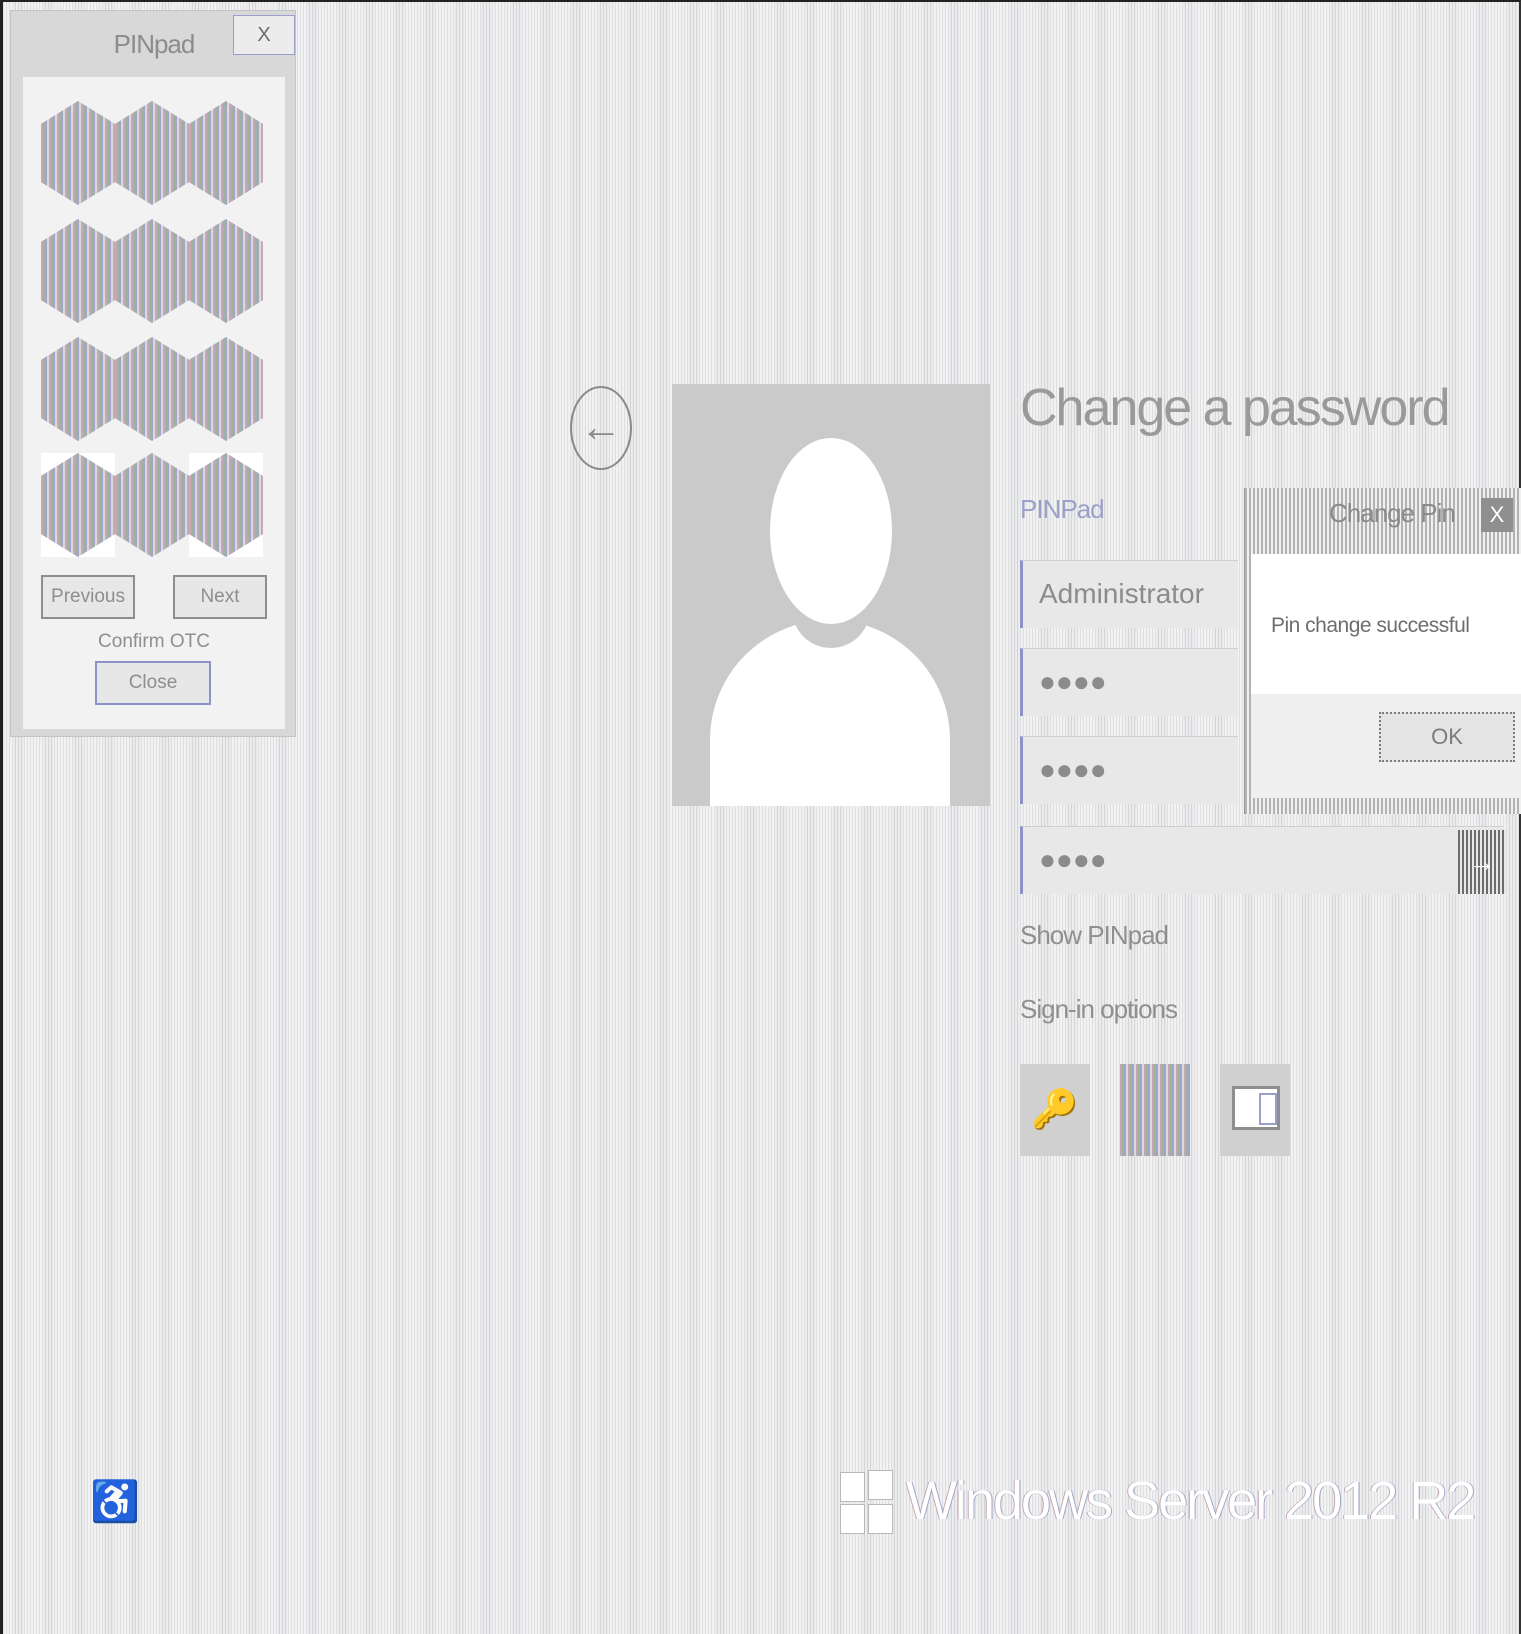  What do you see at coordinates (1099, 1009) in the screenshot?
I see `sign-in-options-link: Sign-in options` at bounding box center [1099, 1009].